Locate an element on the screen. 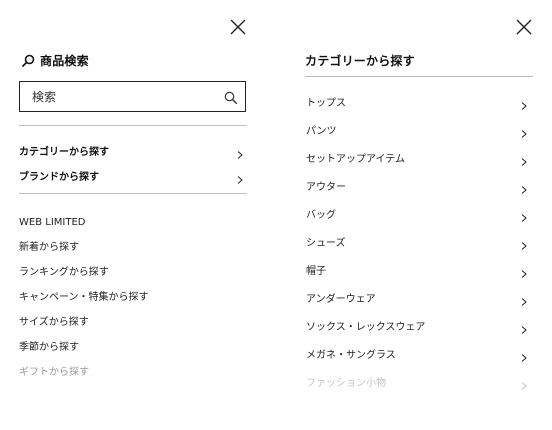 The image size is (552, 430). category-item-socks: ソックス・レックスウェア is located at coordinates (417, 325).